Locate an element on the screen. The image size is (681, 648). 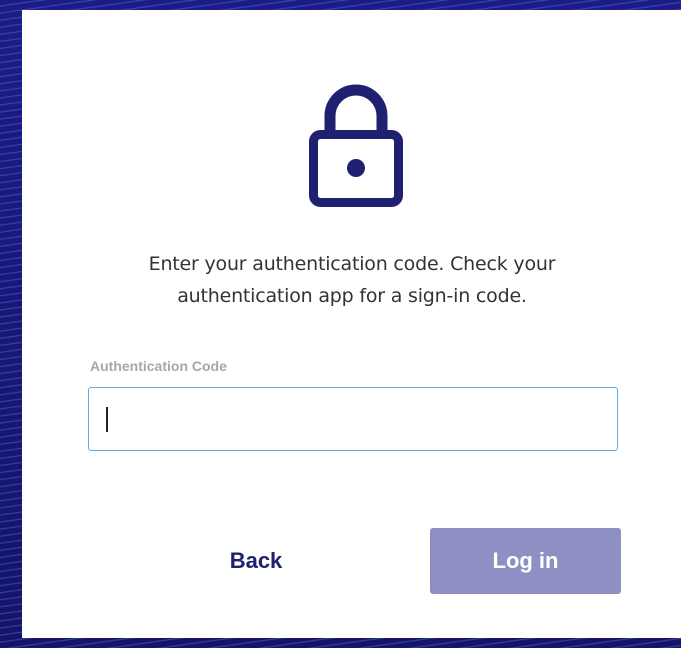
back-button: Back is located at coordinates (256, 561).